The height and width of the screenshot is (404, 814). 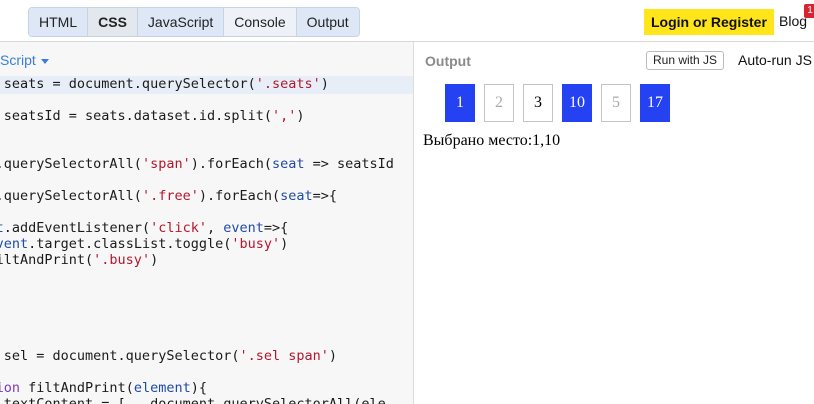 What do you see at coordinates (178, 228) in the screenshot?
I see `code-token: 'click'` at bounding box center [178, 228].